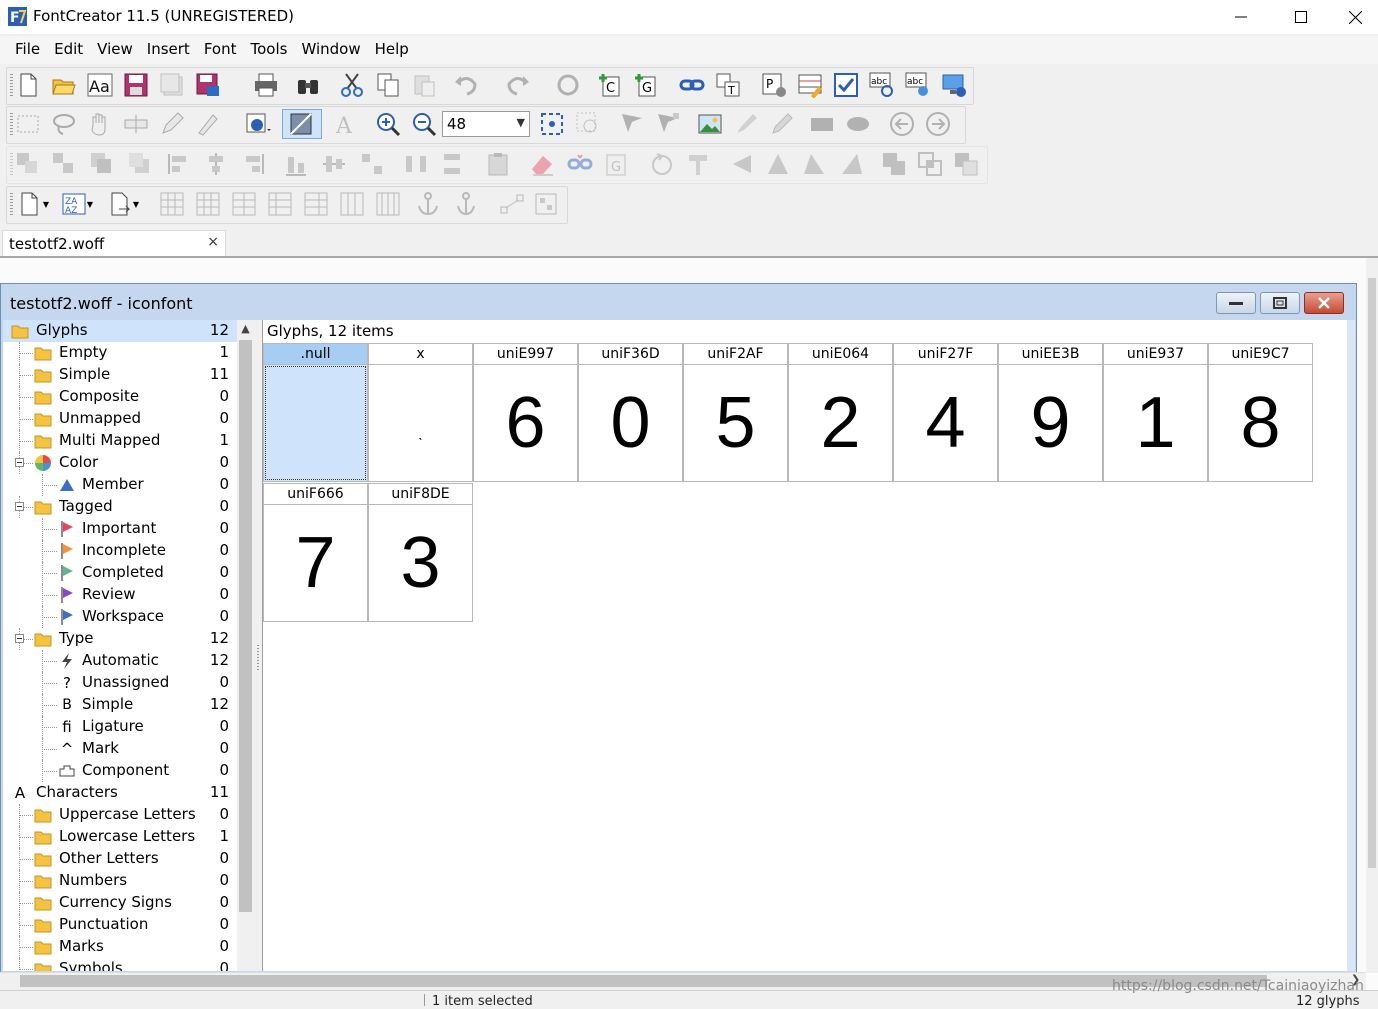 The width and height of the screenshot is (1378, 1009). What do you see at coordinates (64, 124) in the screenshot?
I see `lasso-button` at bounding box center [64, 124].